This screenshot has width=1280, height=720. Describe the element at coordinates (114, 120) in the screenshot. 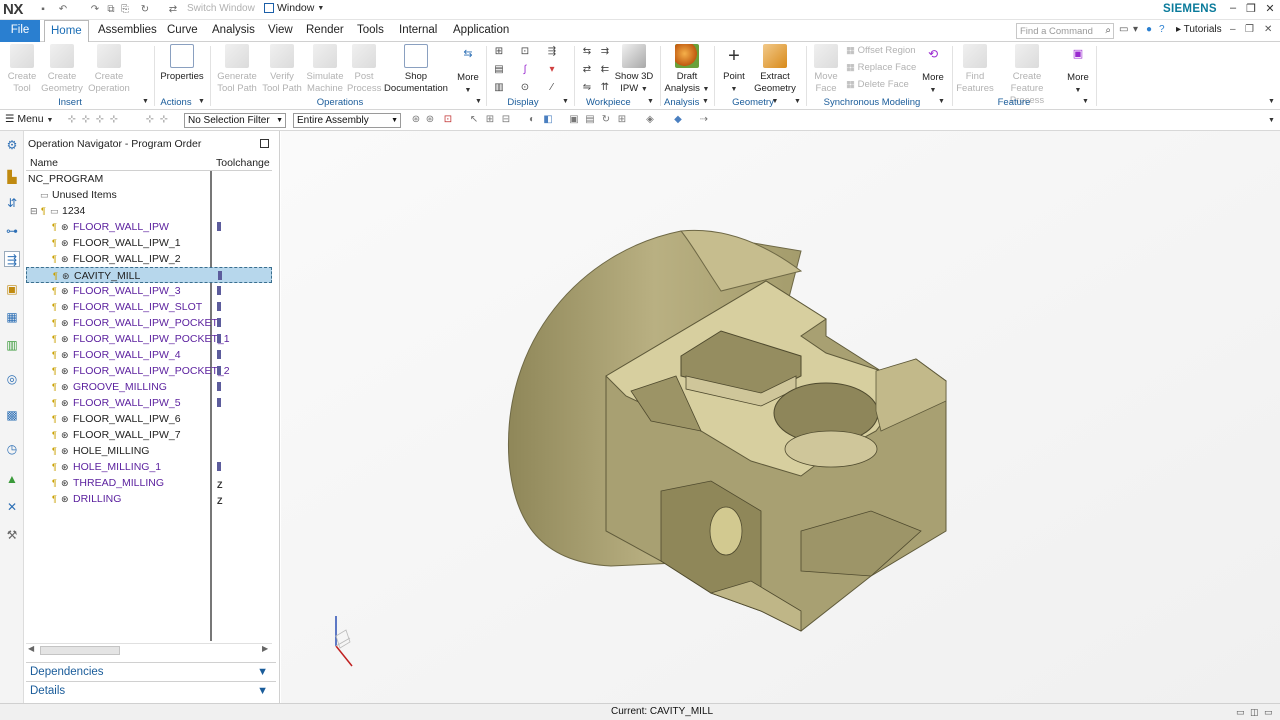

I see `snap-icon-4: ⊹` at that location.